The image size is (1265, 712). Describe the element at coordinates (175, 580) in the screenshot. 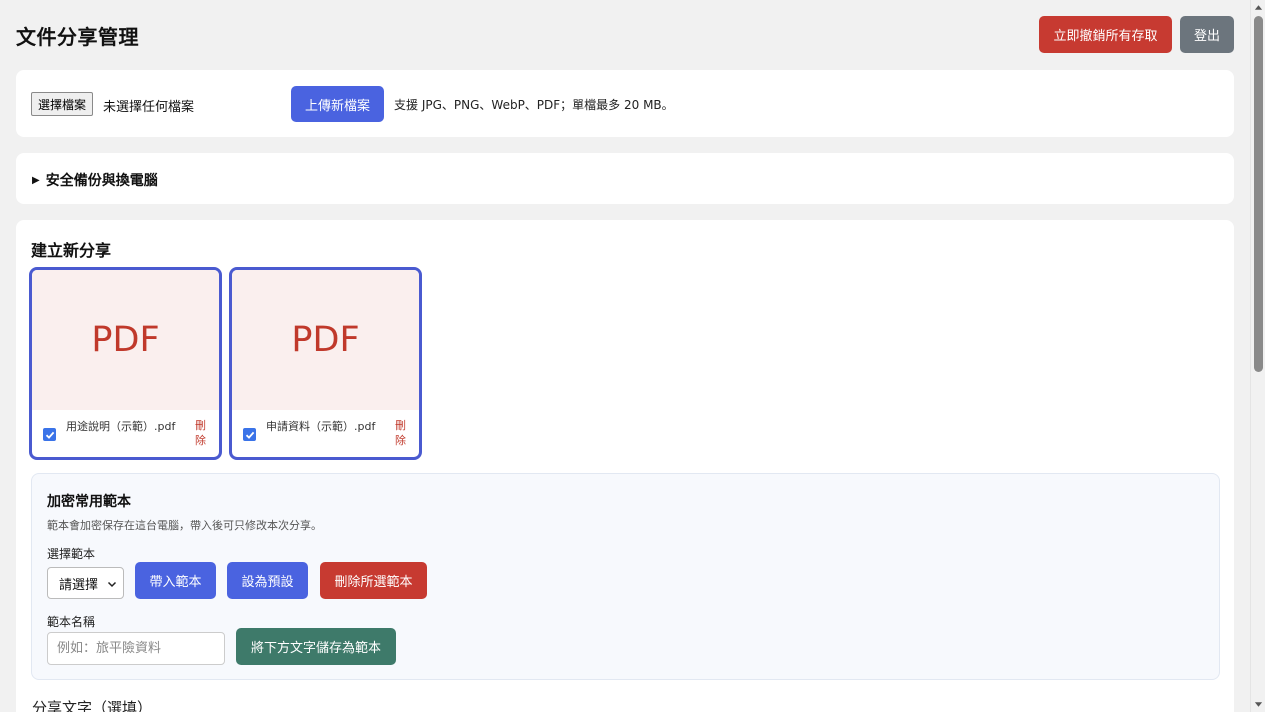

I see `load-template-button: 帶入範本` at that location.